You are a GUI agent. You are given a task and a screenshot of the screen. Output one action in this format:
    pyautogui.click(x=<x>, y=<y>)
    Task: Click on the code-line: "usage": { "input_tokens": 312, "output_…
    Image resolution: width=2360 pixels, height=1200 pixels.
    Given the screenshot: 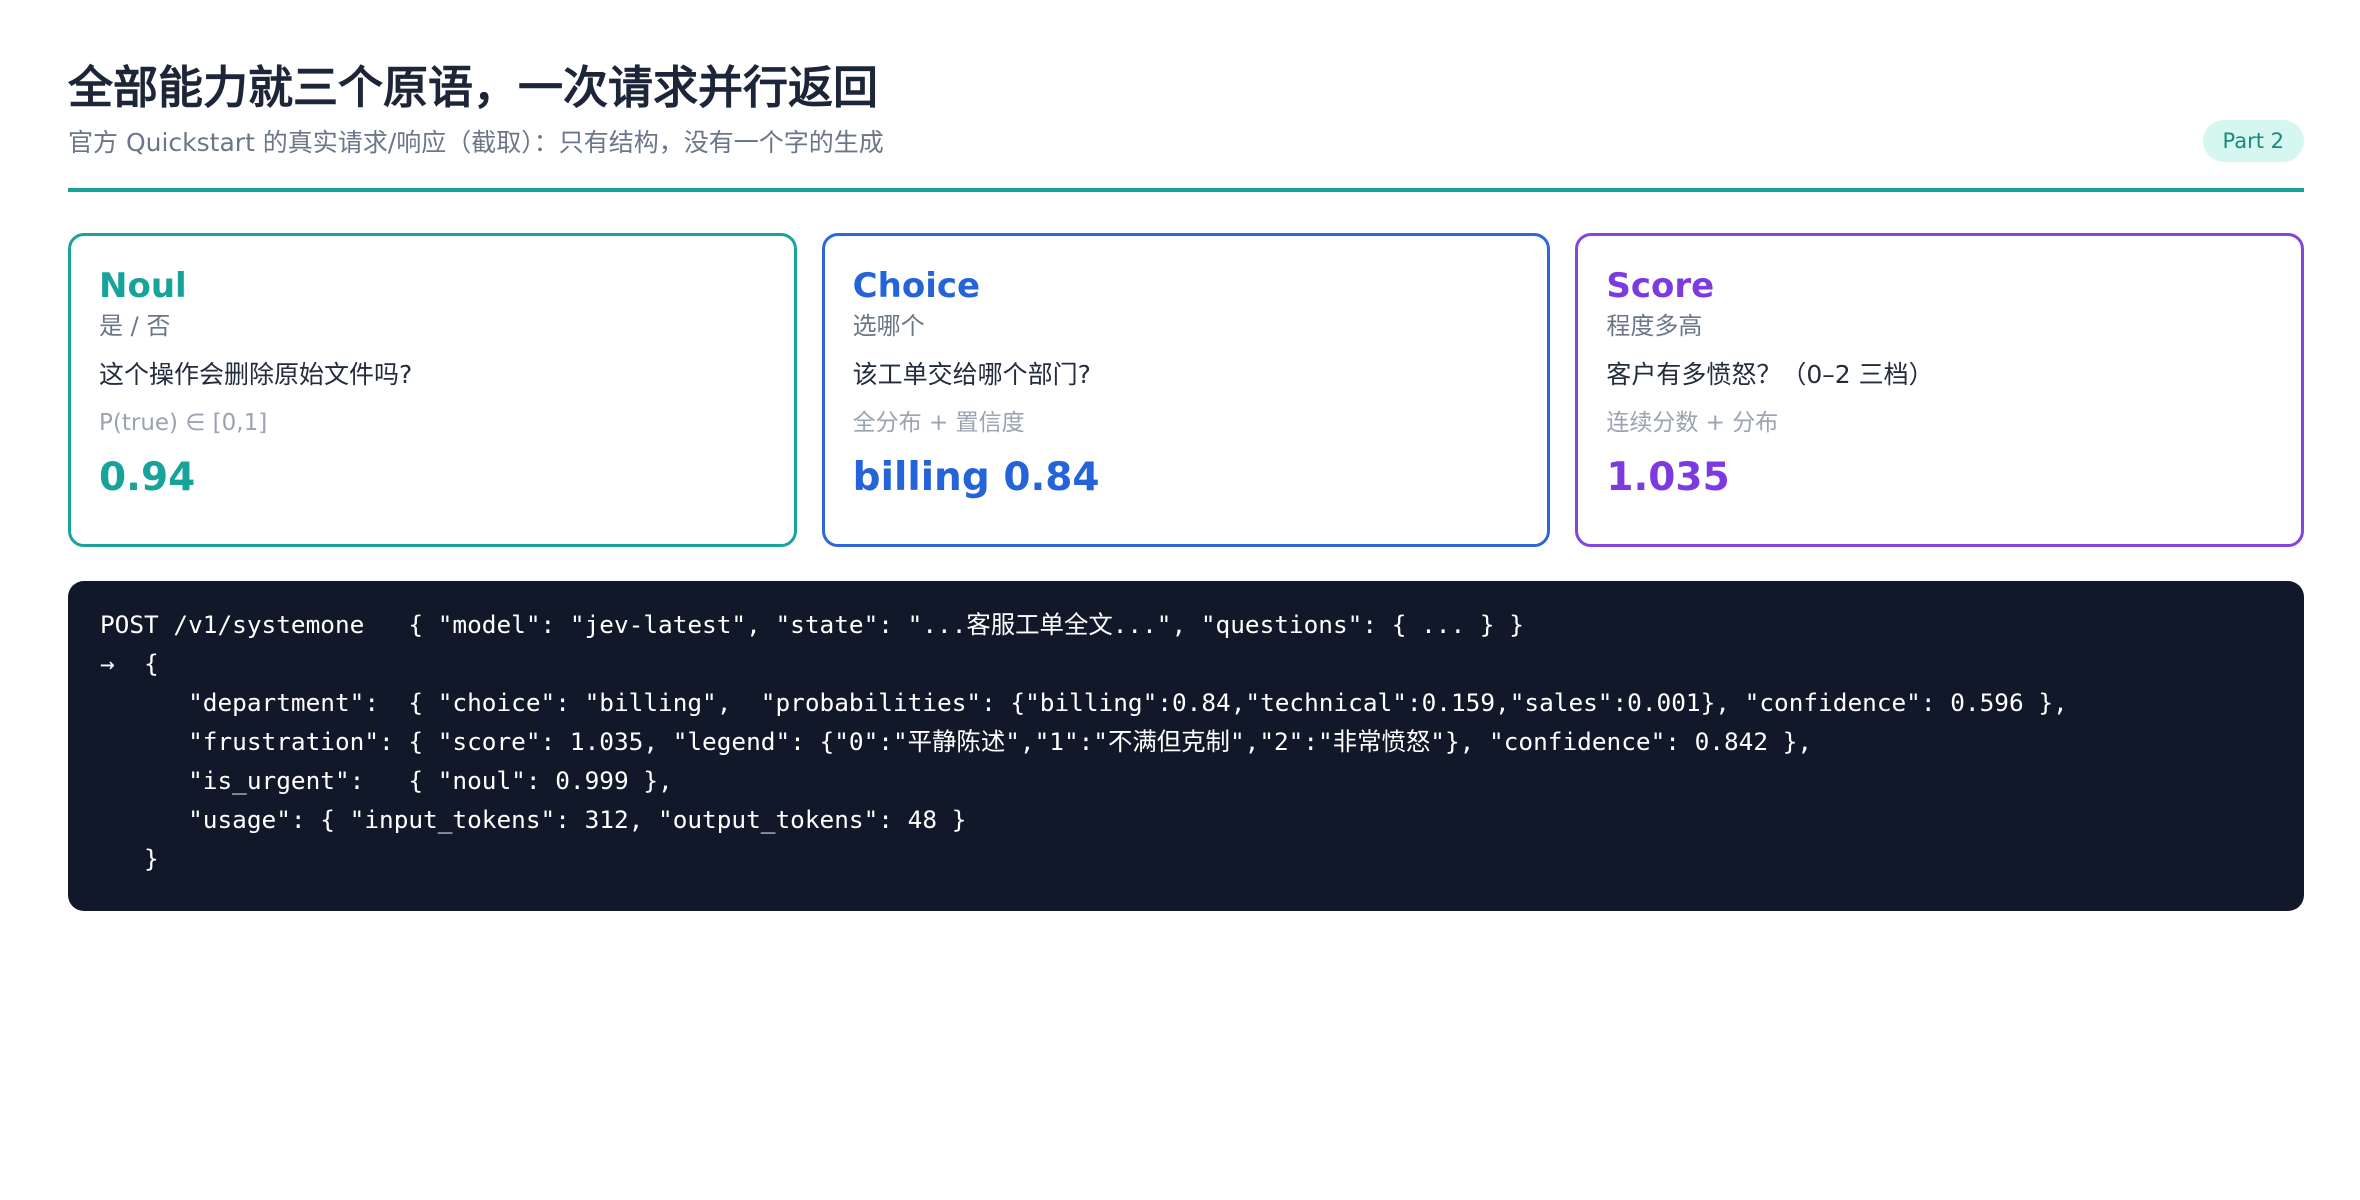 What is the action you would take?
    pyautogui.click(x=533, y=819)
    